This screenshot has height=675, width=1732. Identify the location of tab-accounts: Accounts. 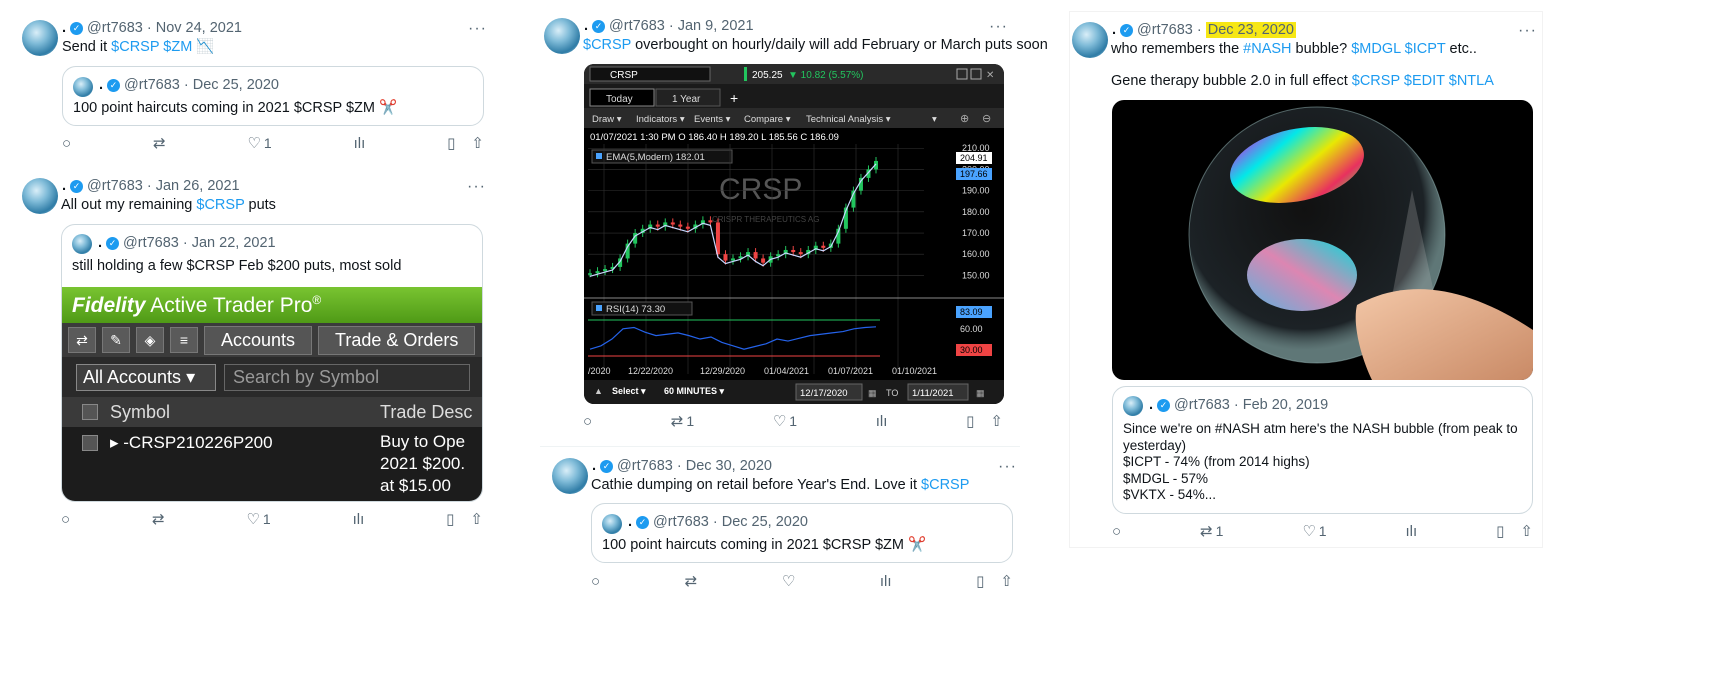
(258, 340).